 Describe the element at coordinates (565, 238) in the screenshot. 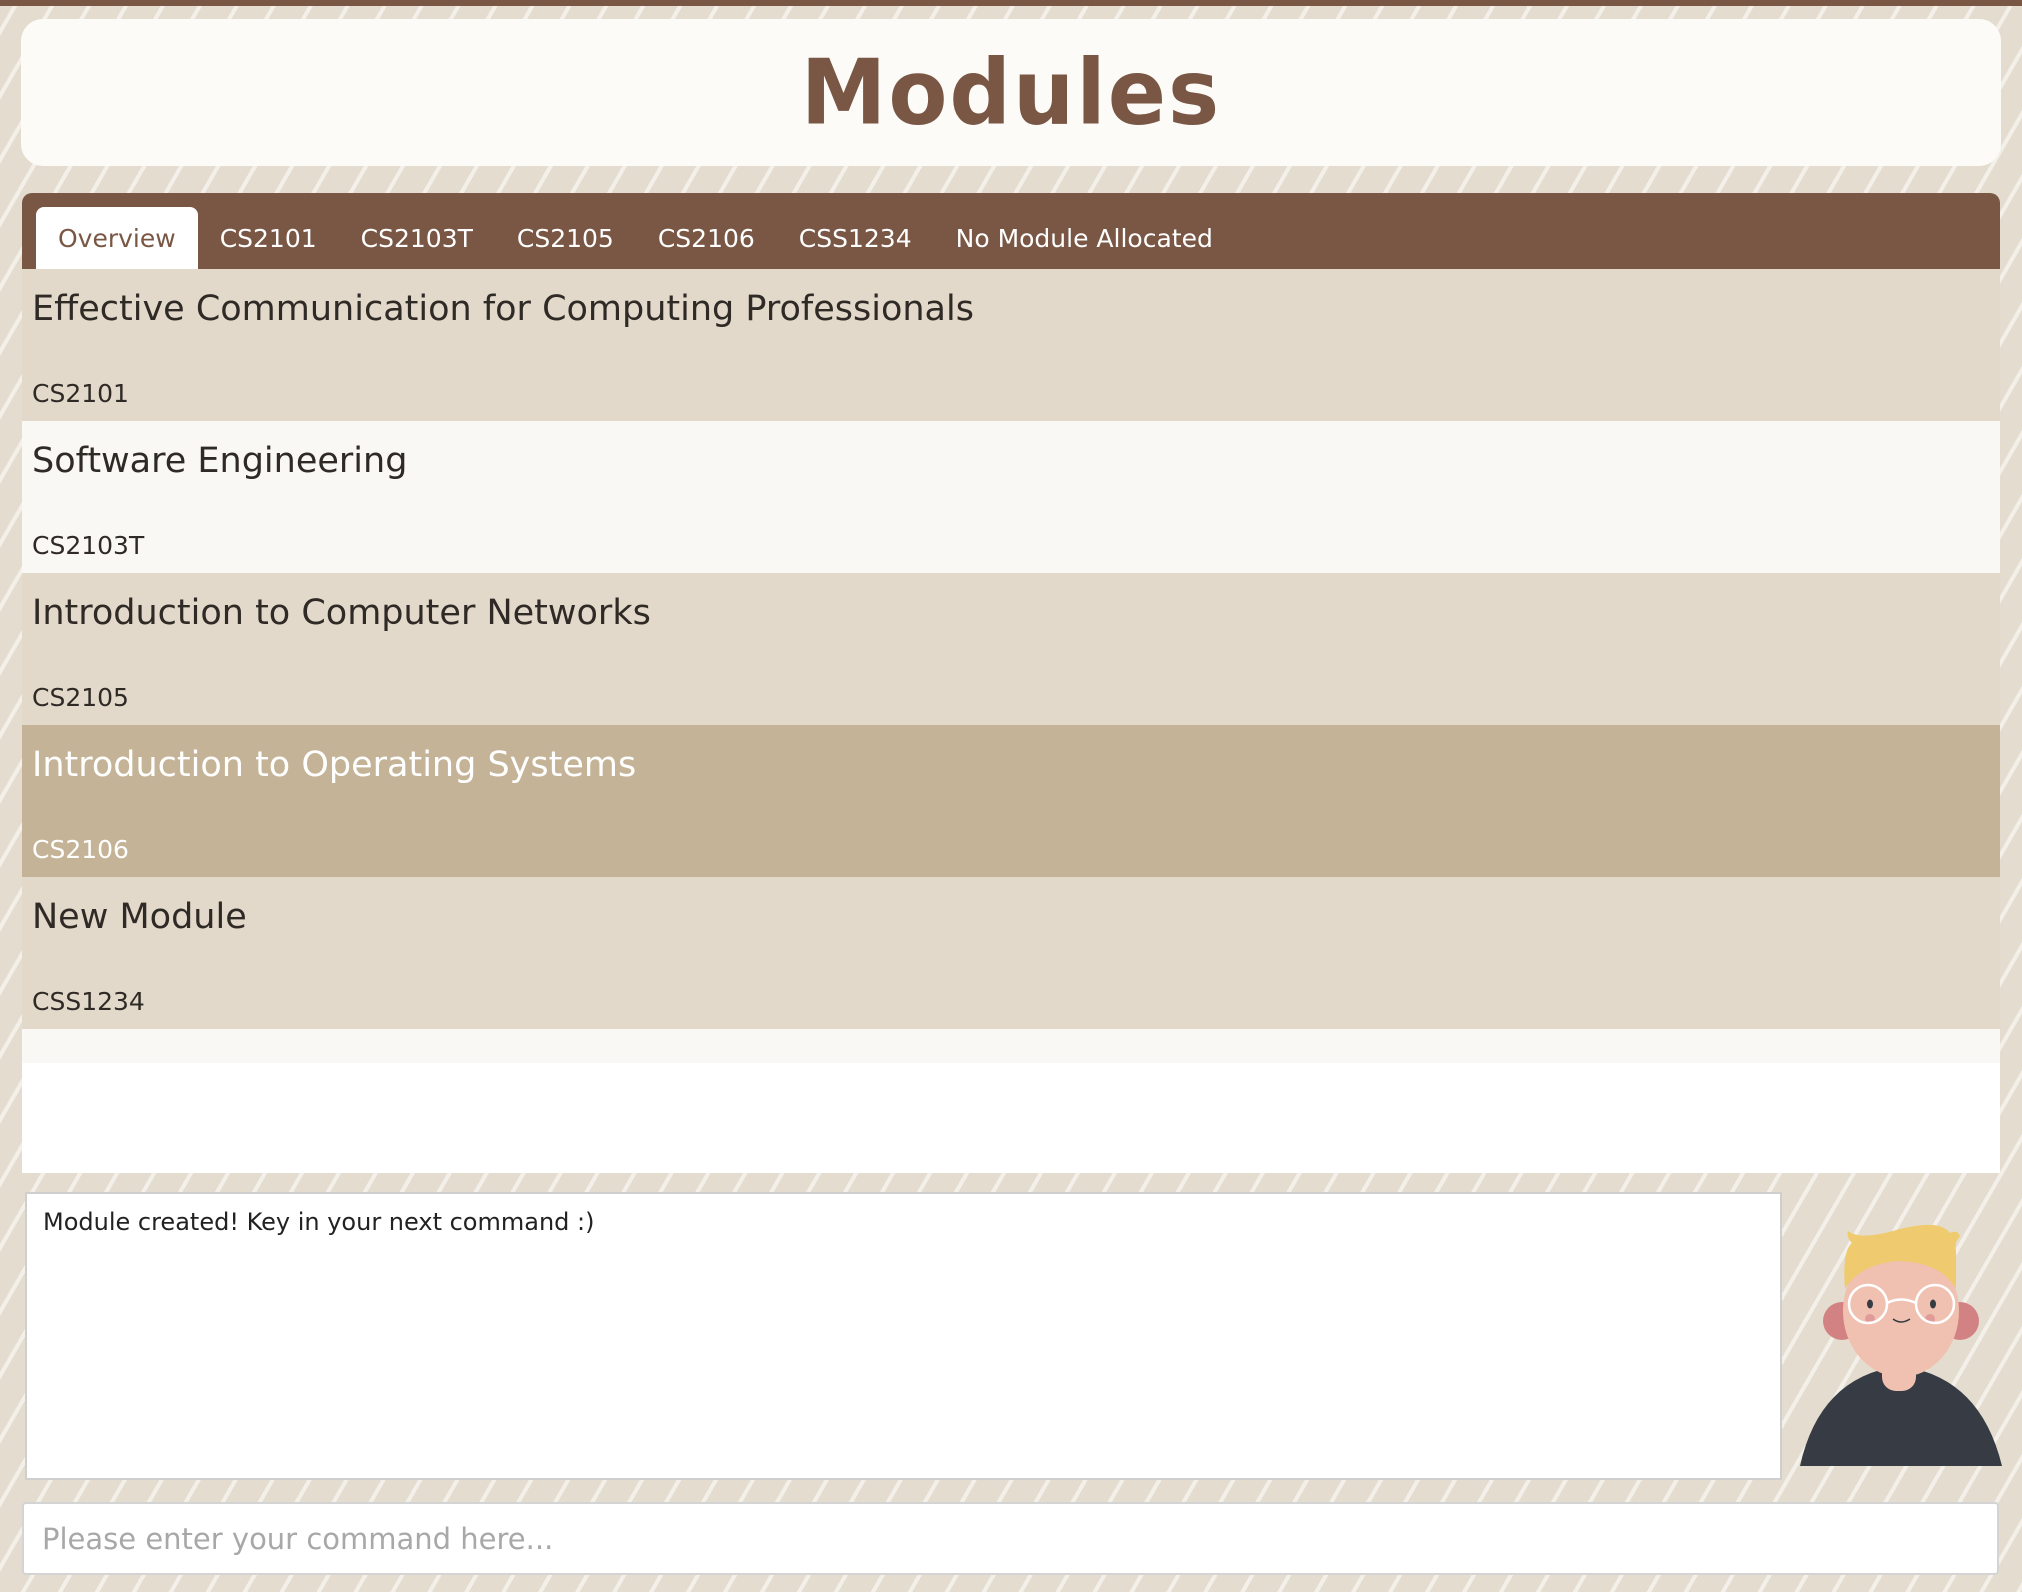

I see `tab-cs2105: CS2105` at that location.